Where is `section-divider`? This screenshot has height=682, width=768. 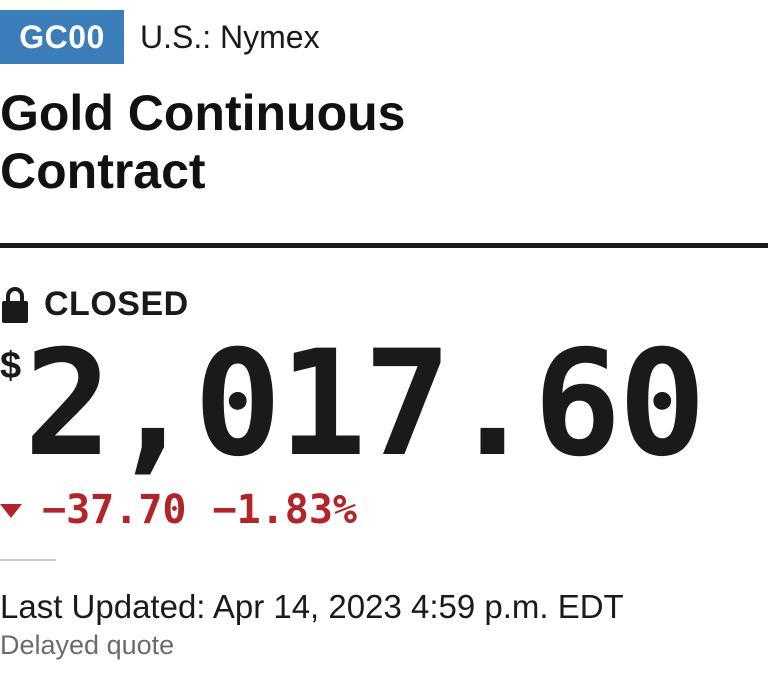 section-divider is located at coordinates (28, 560).